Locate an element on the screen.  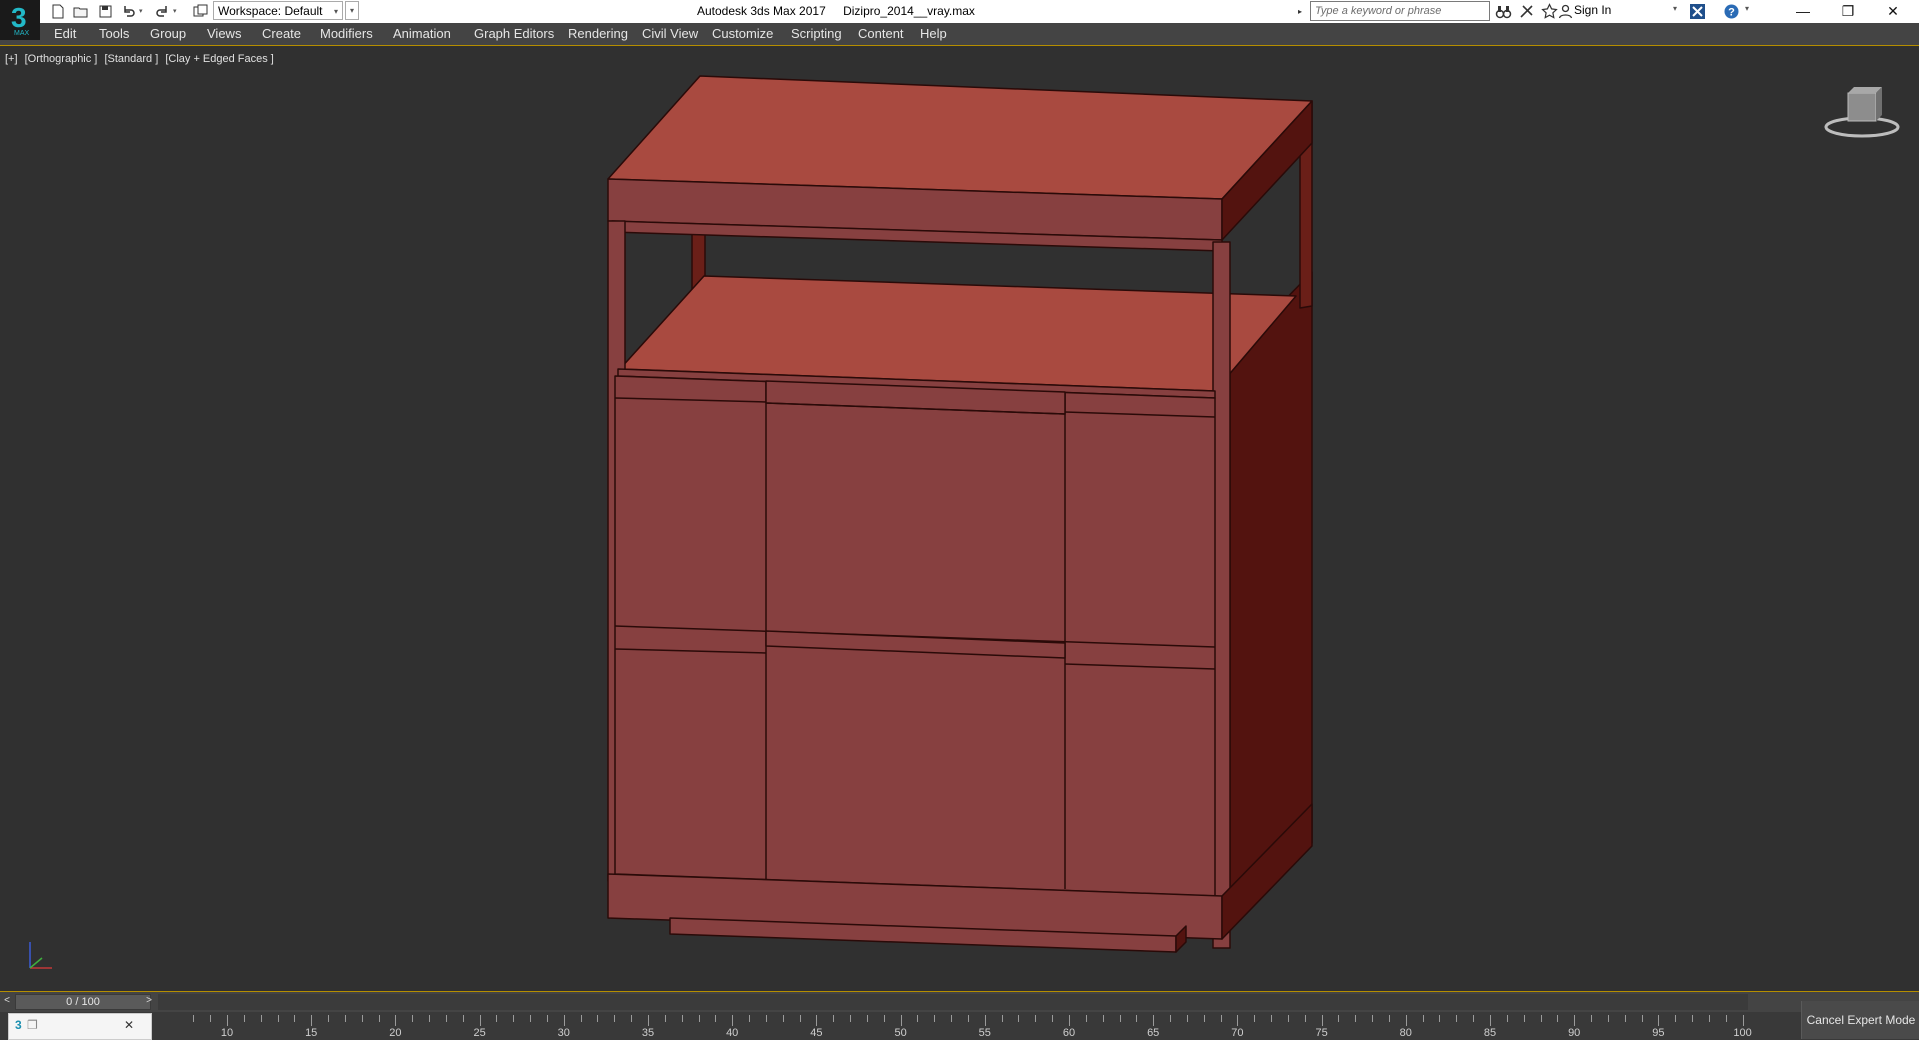
menu-animation: Animation is located at coordinates (422, 33).